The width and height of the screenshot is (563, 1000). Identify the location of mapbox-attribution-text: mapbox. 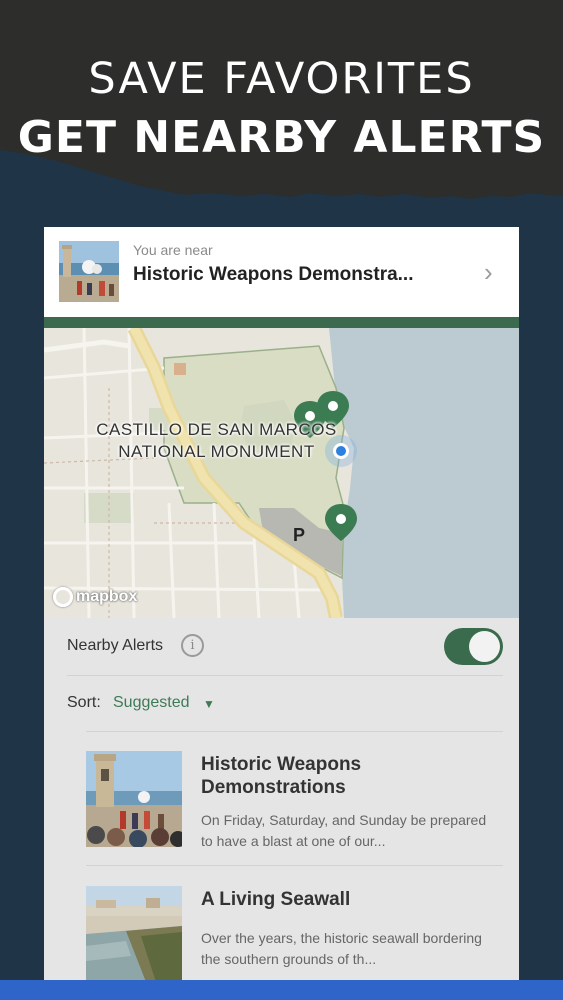
(107, 596).